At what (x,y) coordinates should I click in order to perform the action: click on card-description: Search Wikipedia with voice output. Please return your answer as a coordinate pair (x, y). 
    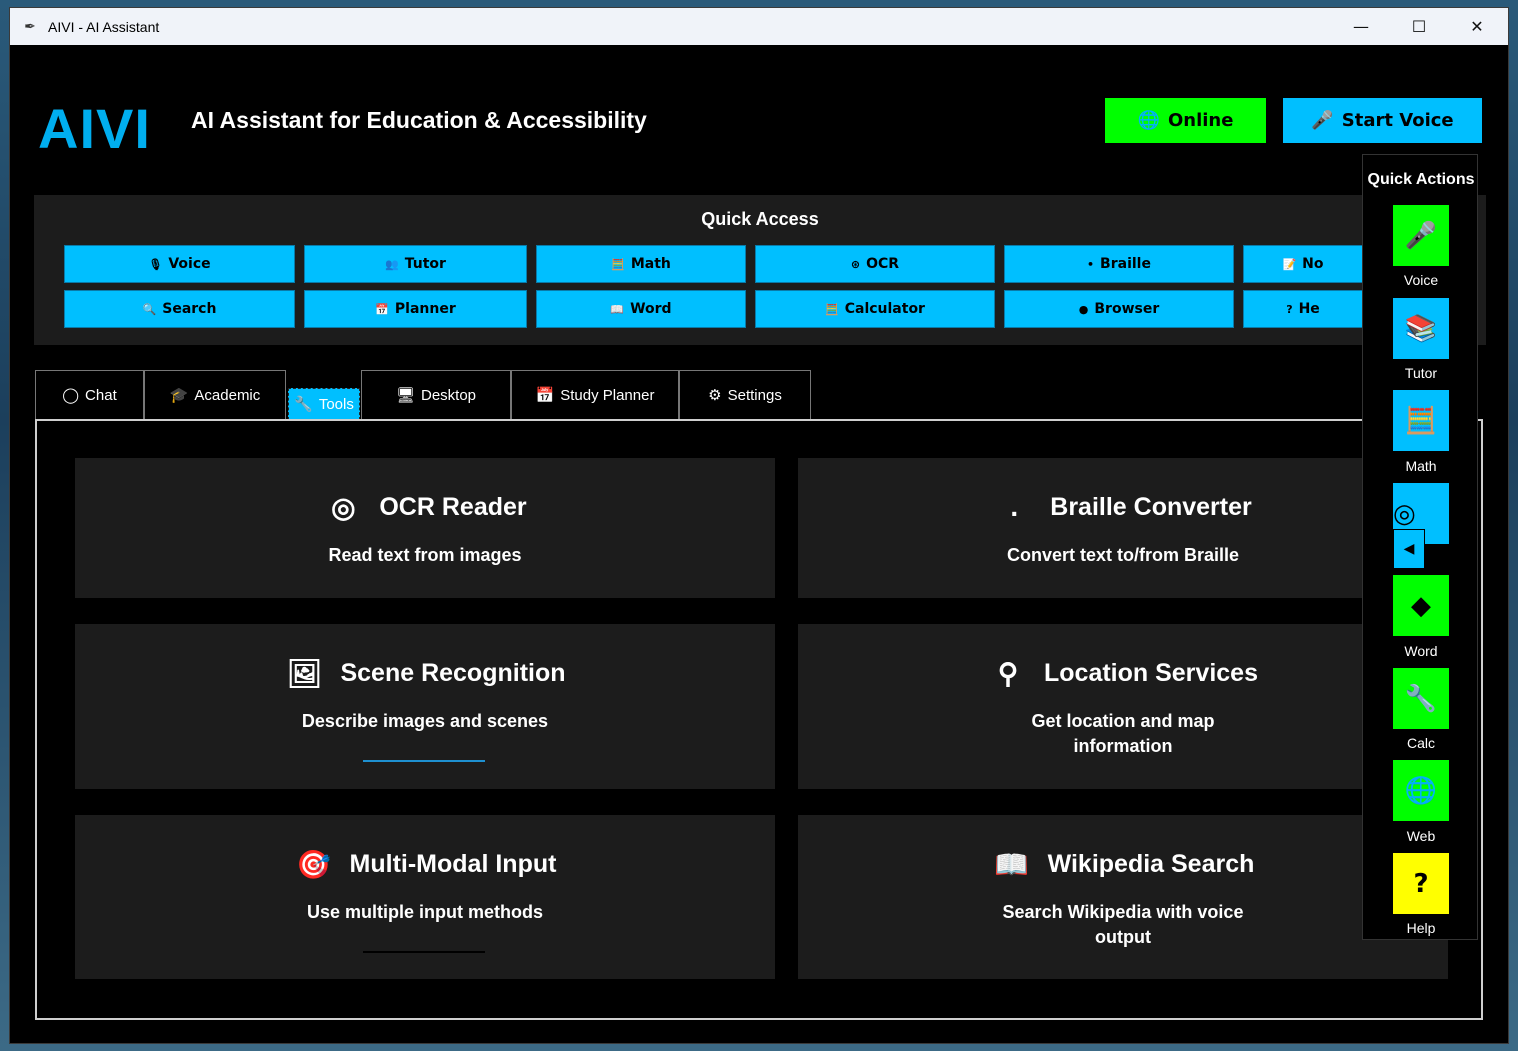
    Looking at the image, I should click on (1123, 924).